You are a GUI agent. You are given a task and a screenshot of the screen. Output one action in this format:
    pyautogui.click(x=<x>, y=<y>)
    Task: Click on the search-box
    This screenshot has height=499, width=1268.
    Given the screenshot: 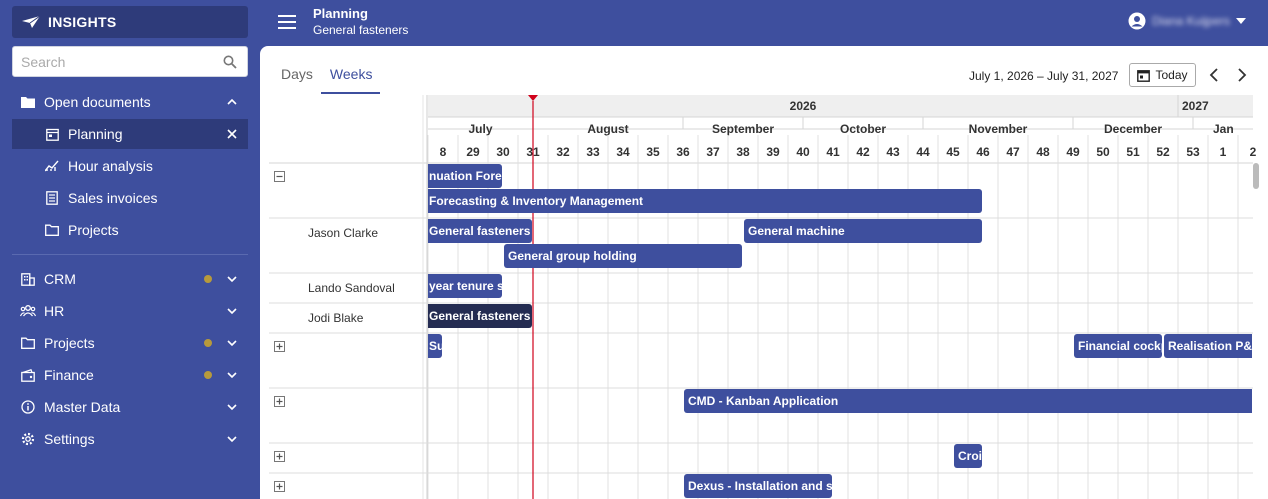 What is the action you would take?
    pyautogui.click(x=130, y=61)
    